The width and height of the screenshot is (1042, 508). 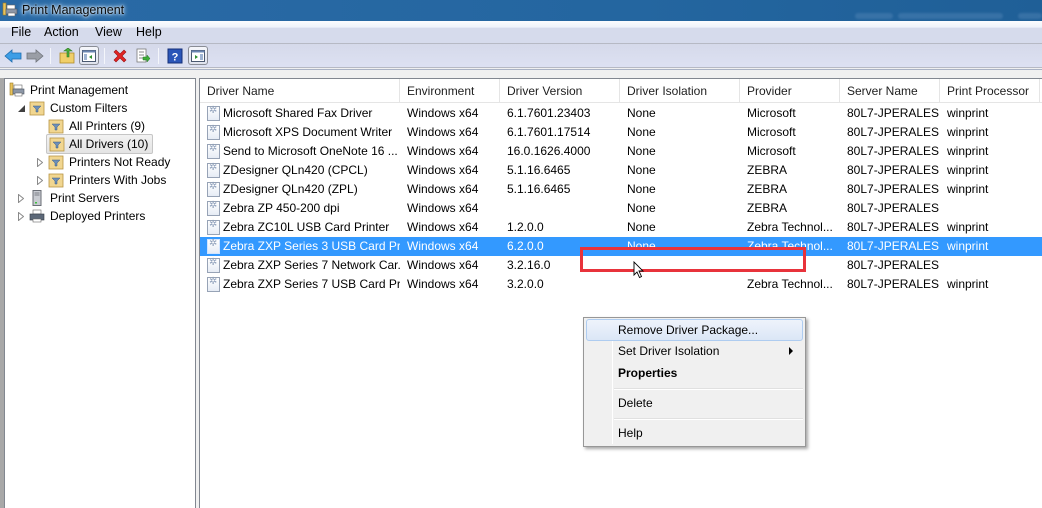 What do you see at coordinates (149, 32) in the screenshot?
I see `menu-help: Help` at bounding box center [149, 32].